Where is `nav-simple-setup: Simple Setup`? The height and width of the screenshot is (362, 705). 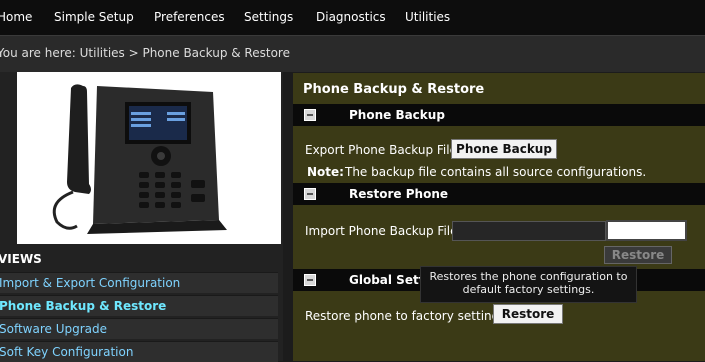 nav-simple-setup: Simple Setup is located at coordinates (94, 17).